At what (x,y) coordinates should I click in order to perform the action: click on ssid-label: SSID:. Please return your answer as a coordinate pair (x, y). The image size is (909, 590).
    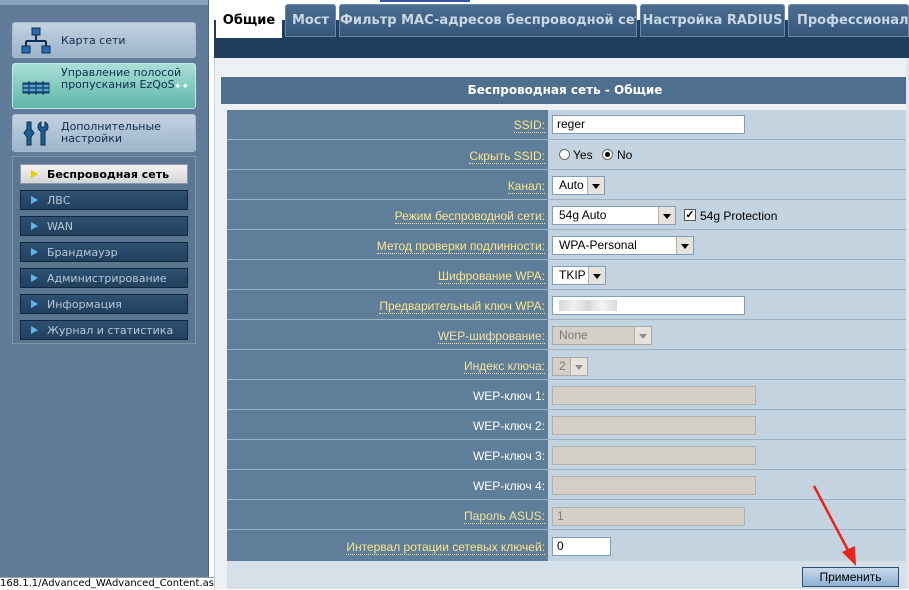
    Looking at the image, I should click on (529, 125).